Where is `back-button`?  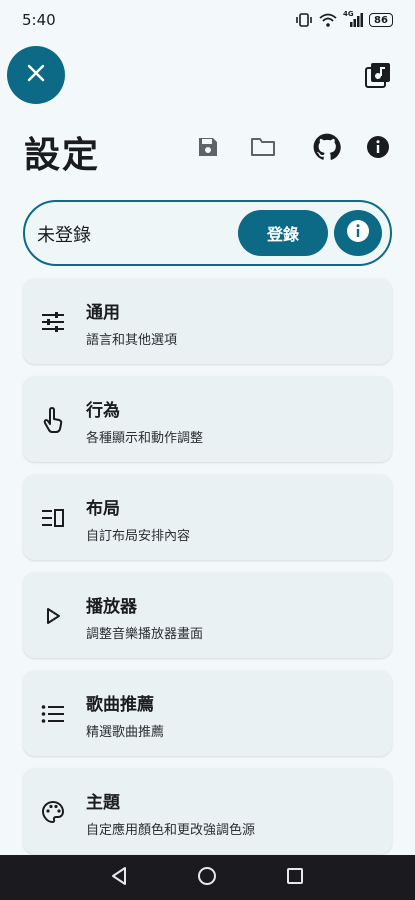
back-button is located at coordinates (119, 878).